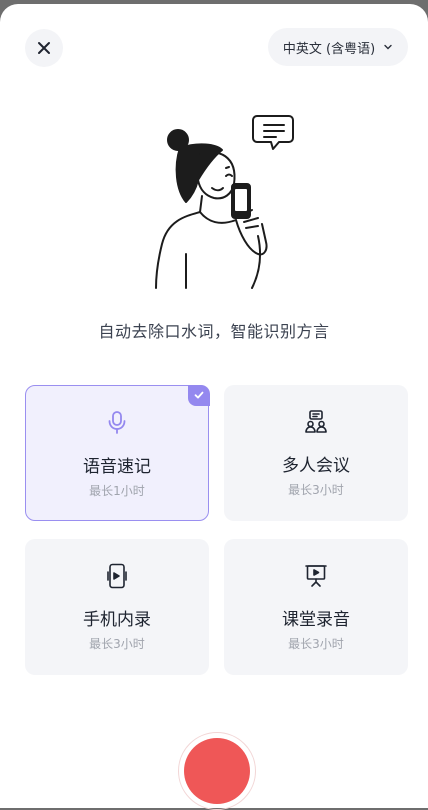 The height and width of the screenshot is (810, 428). Describe the element at coordinates (329, 49) in the screenshot. I see `language-label: 中英文 (含粤语)` at that location.